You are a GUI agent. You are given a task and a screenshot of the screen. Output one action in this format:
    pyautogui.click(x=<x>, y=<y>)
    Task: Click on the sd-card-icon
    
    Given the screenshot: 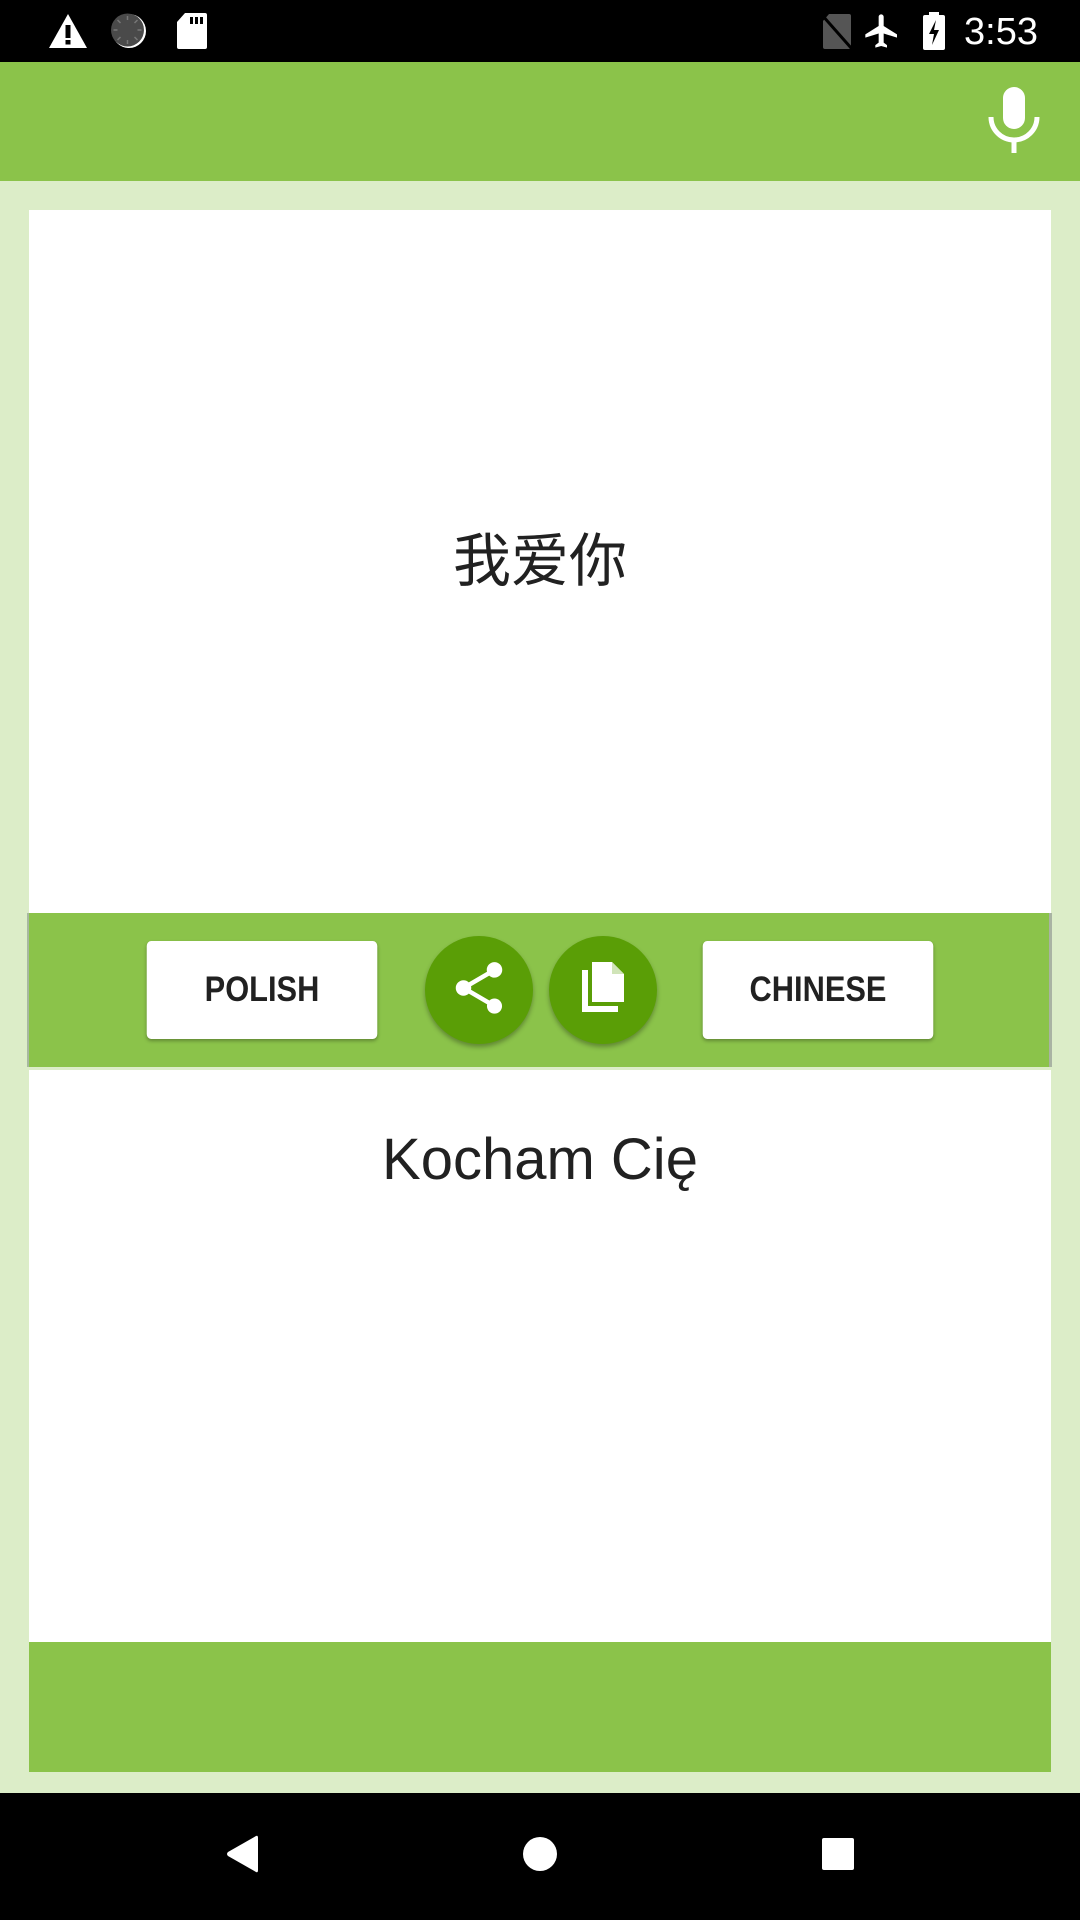 What is the action you would take?
    pyautogui.click(x=192, y=31)
    